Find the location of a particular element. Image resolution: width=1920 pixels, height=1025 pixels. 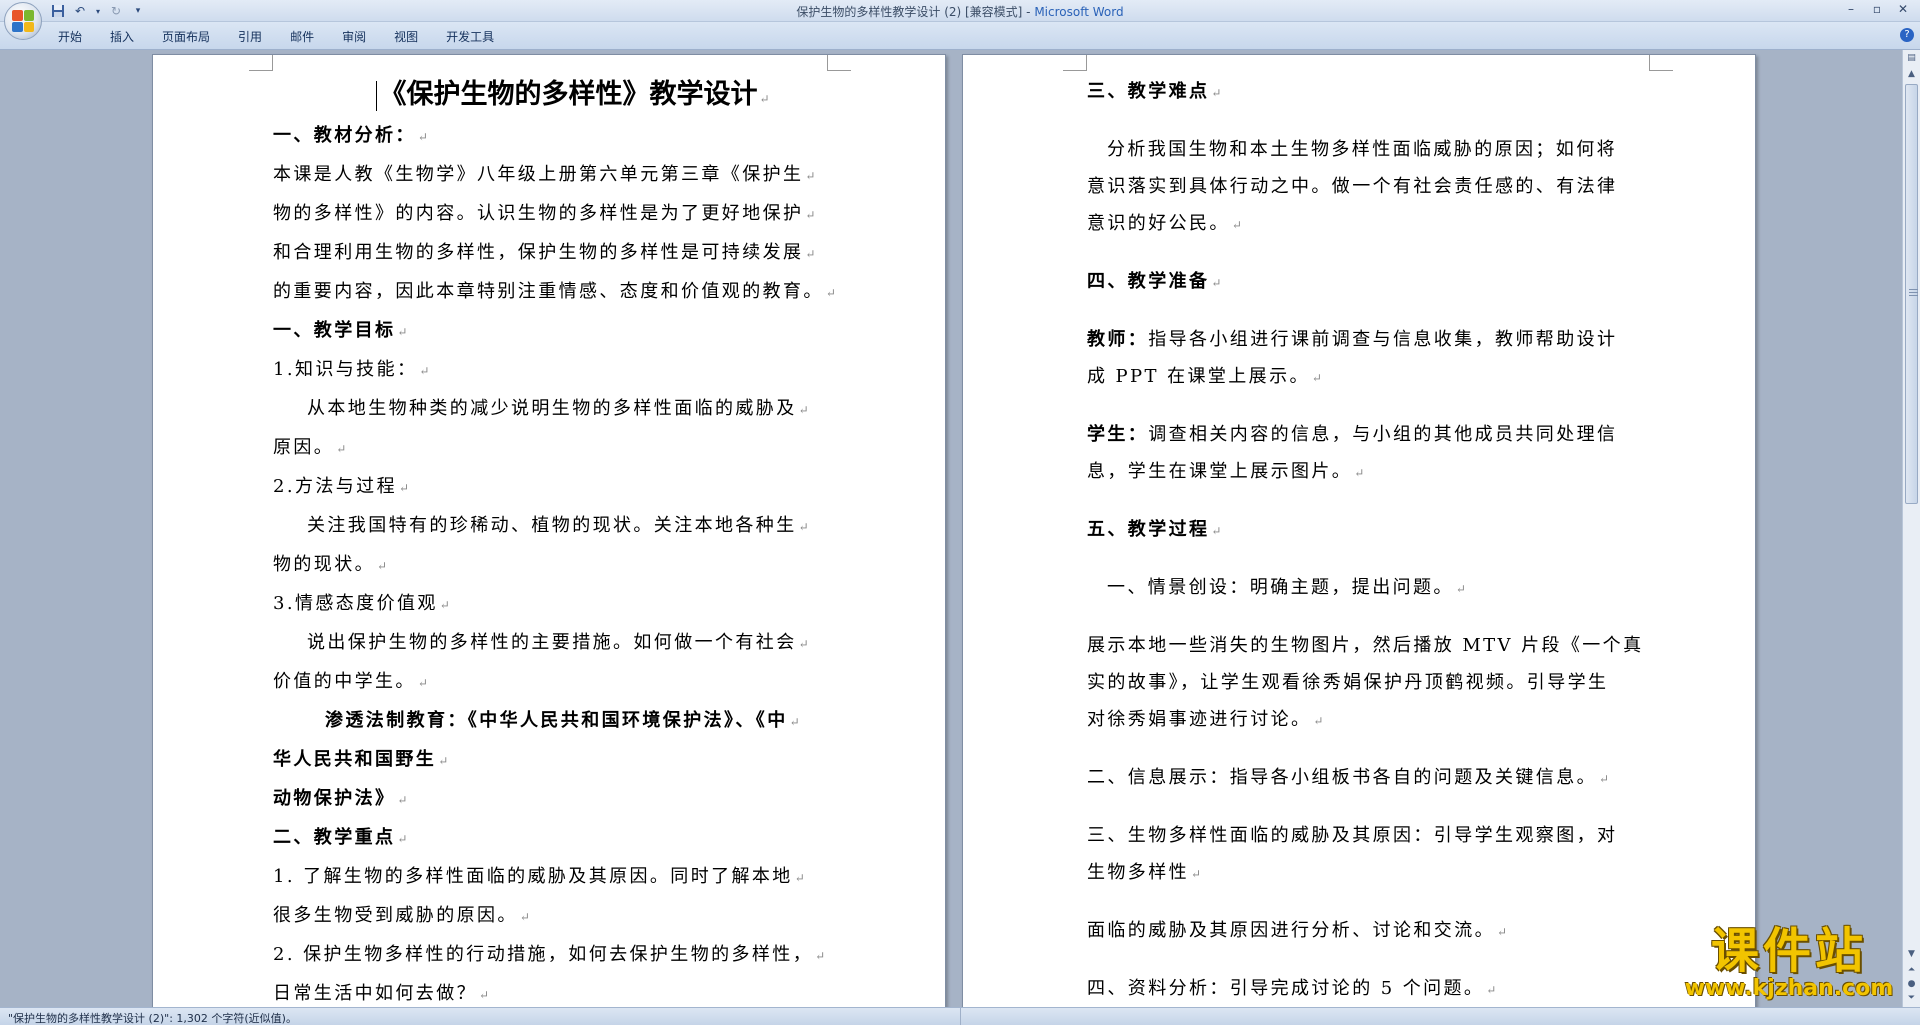

left-paragraph-line: 渗透法制教育：《中华人民共和国环境保护法》、《中 ↵ is located at coordinates (564, 720).